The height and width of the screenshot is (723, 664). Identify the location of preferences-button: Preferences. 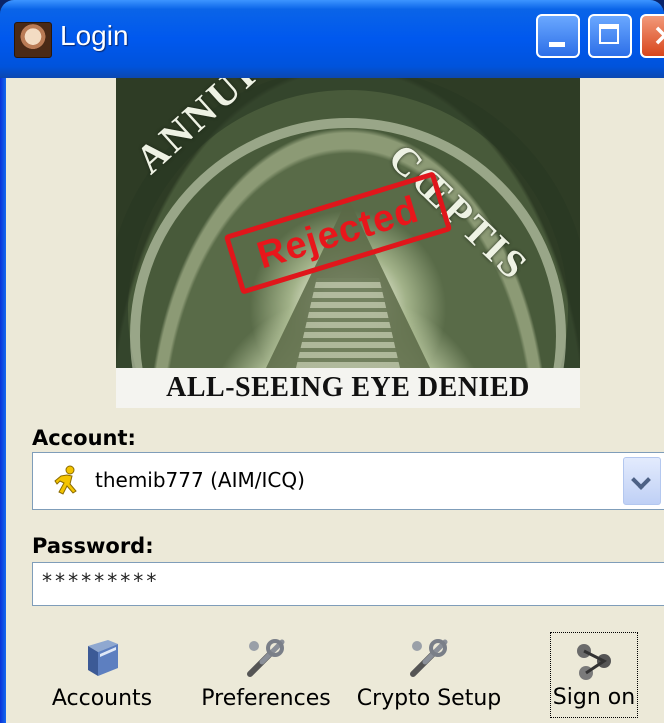
(266, 672).